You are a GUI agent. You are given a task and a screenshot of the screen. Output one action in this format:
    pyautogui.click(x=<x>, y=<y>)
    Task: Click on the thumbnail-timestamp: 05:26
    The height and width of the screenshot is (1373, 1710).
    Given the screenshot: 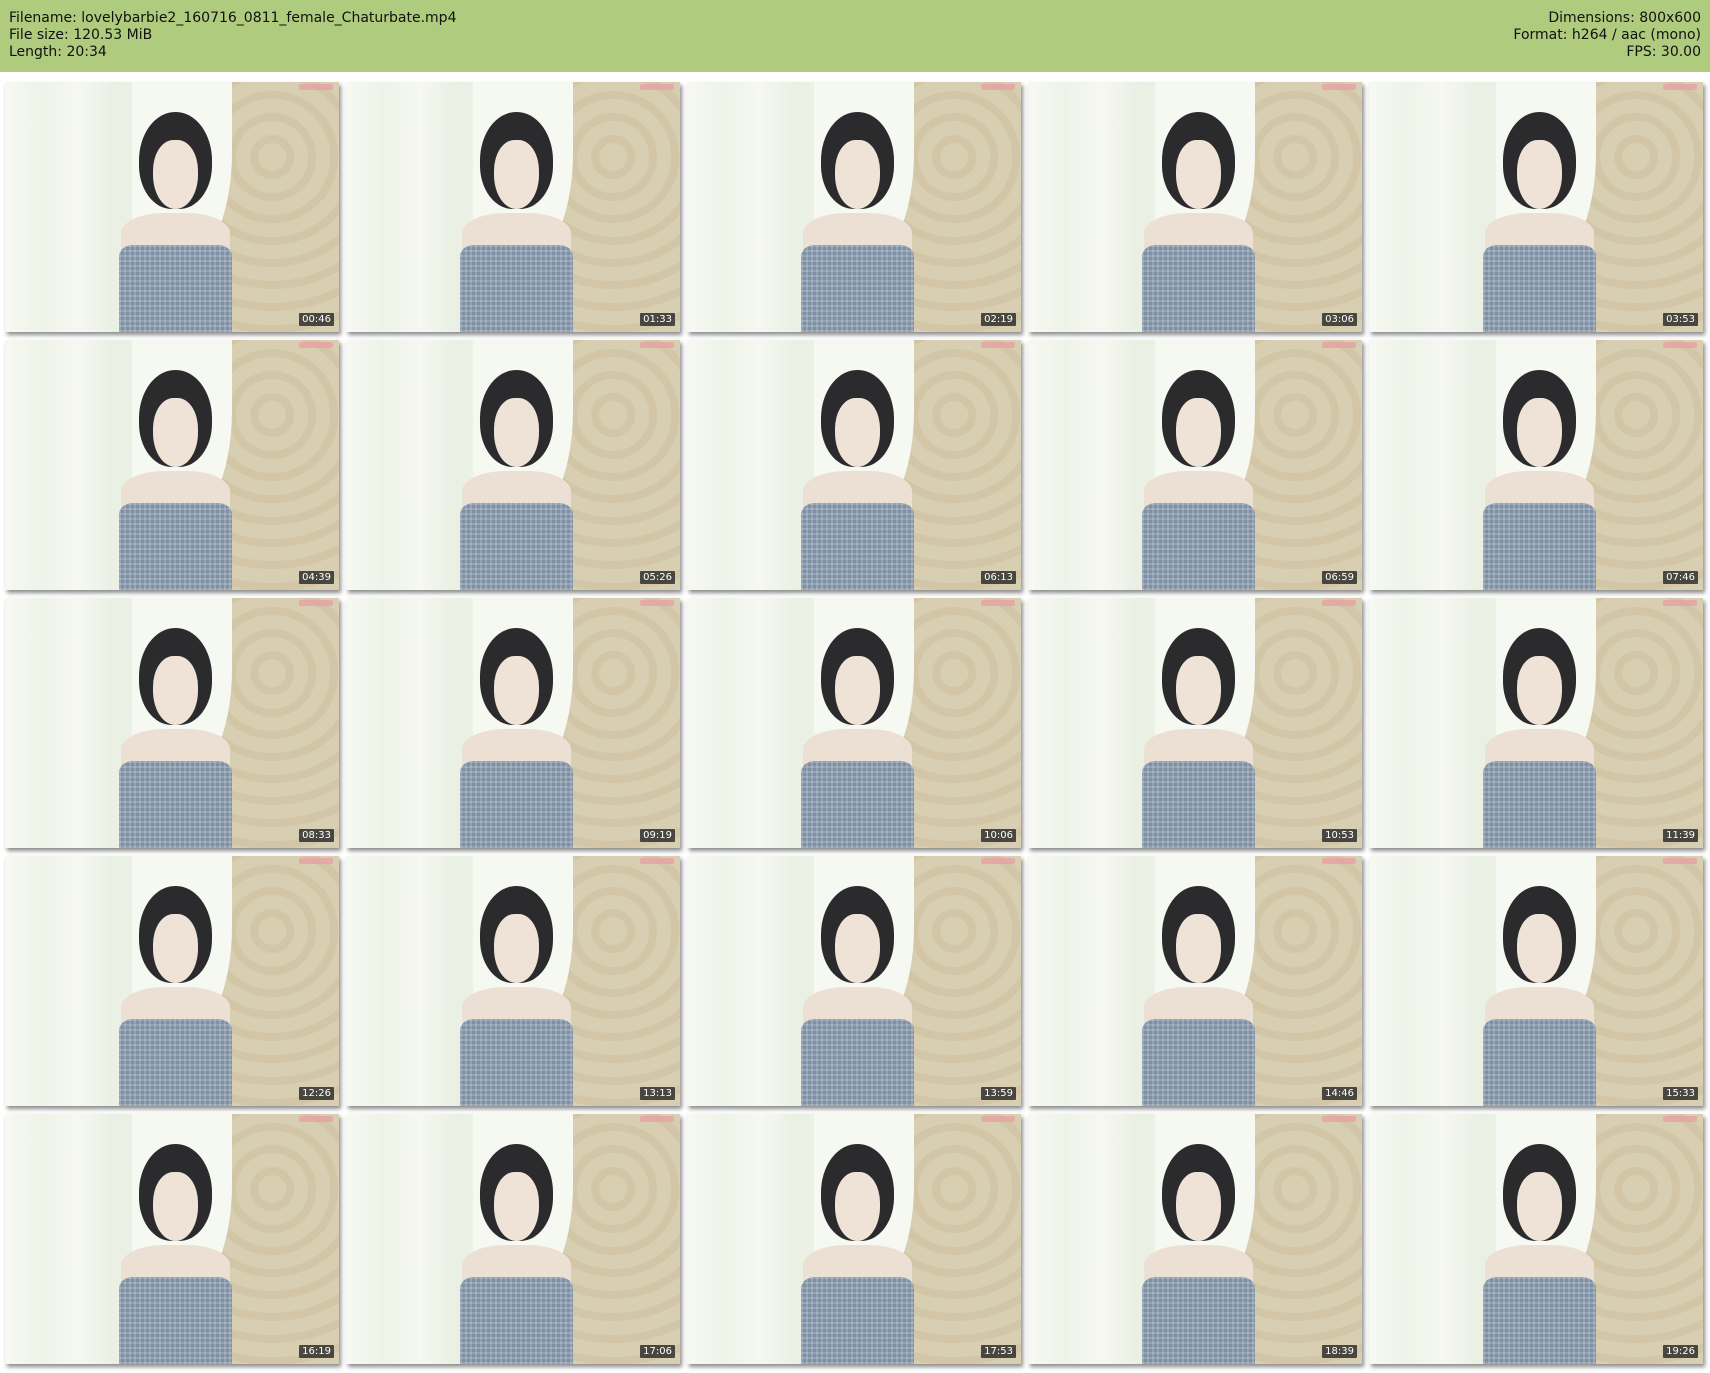 What is the action you would take?
    pyautogui.click(x=657, y=577)
    